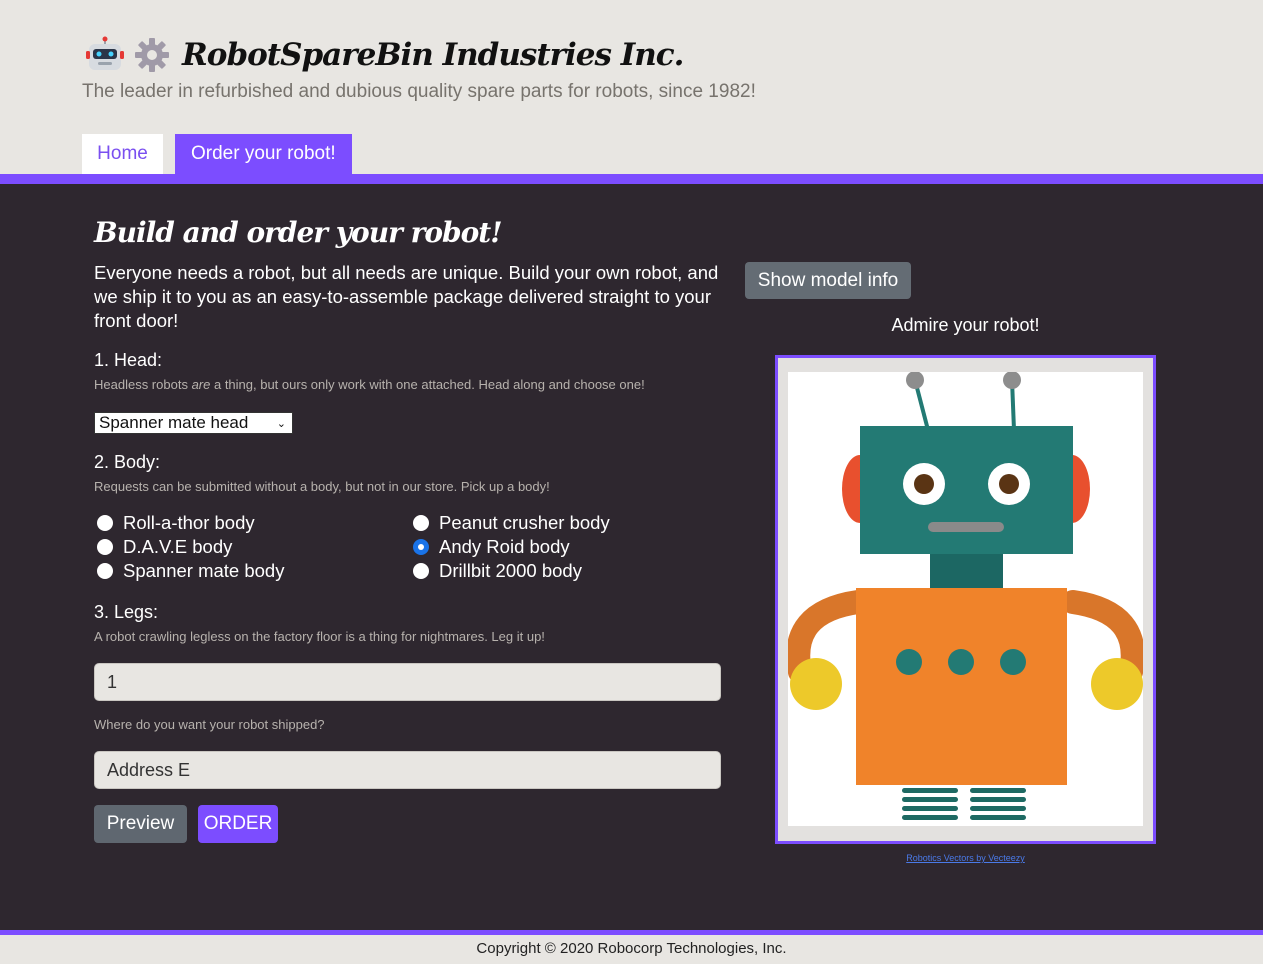 This screenshot has height=964, width=1263. I want to click on body-label: 2. Body:, so click(127, 462).